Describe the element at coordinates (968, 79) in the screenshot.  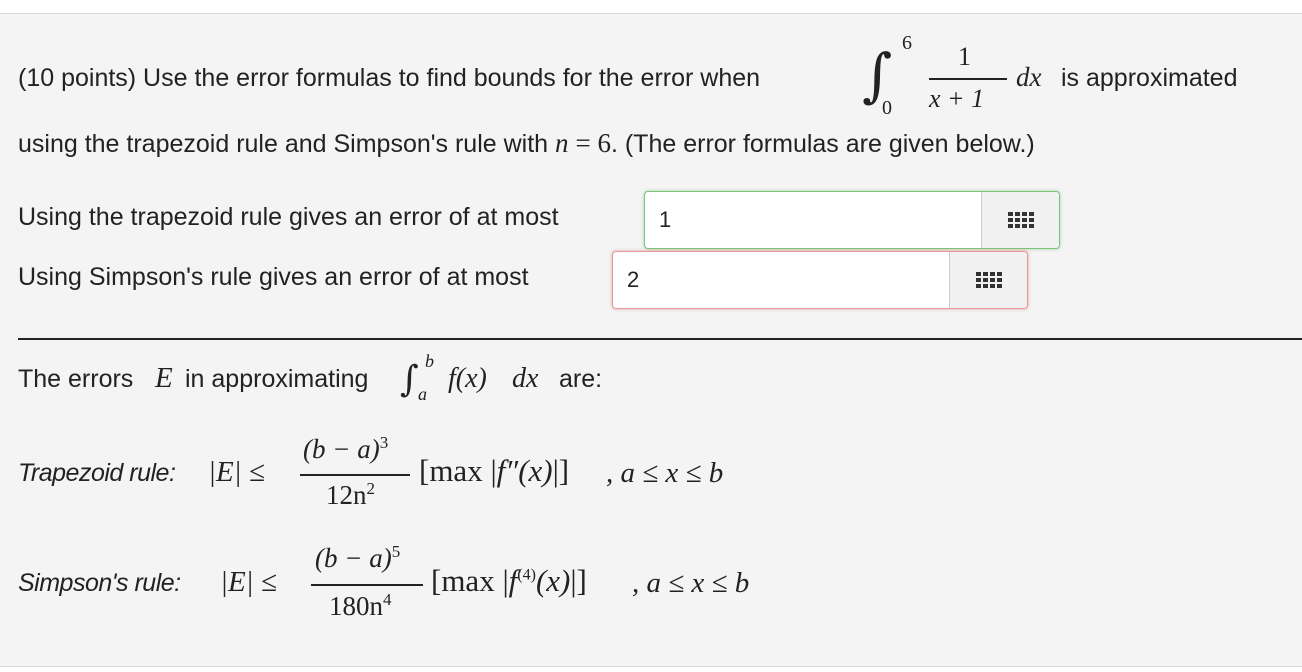
I see `fraction-bar` at that location.